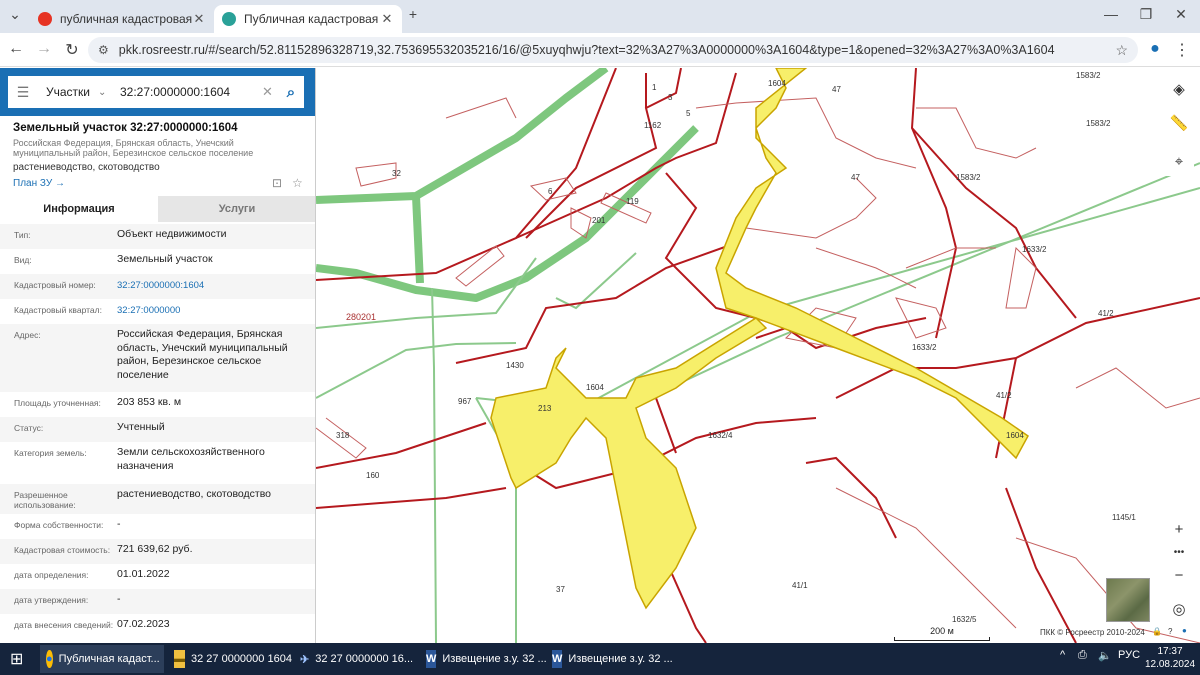 The width and height of the screenshot is (1200, 675). What do you see at coordinates (1124, 517) in the screenshot?
I see `parcel-label: 1145/1` at bounding box center [1124, 517].